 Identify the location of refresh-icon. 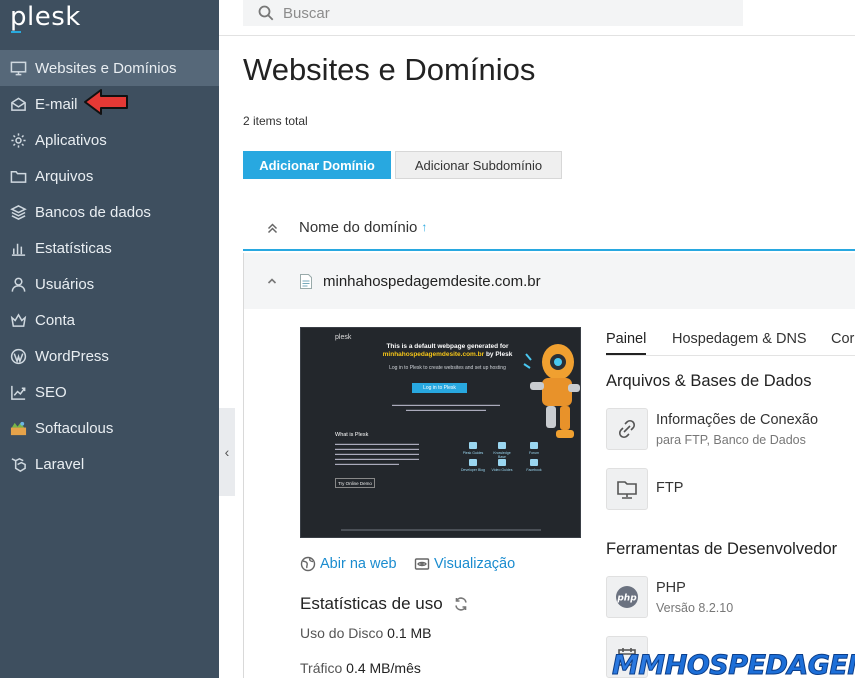
(461, 604).